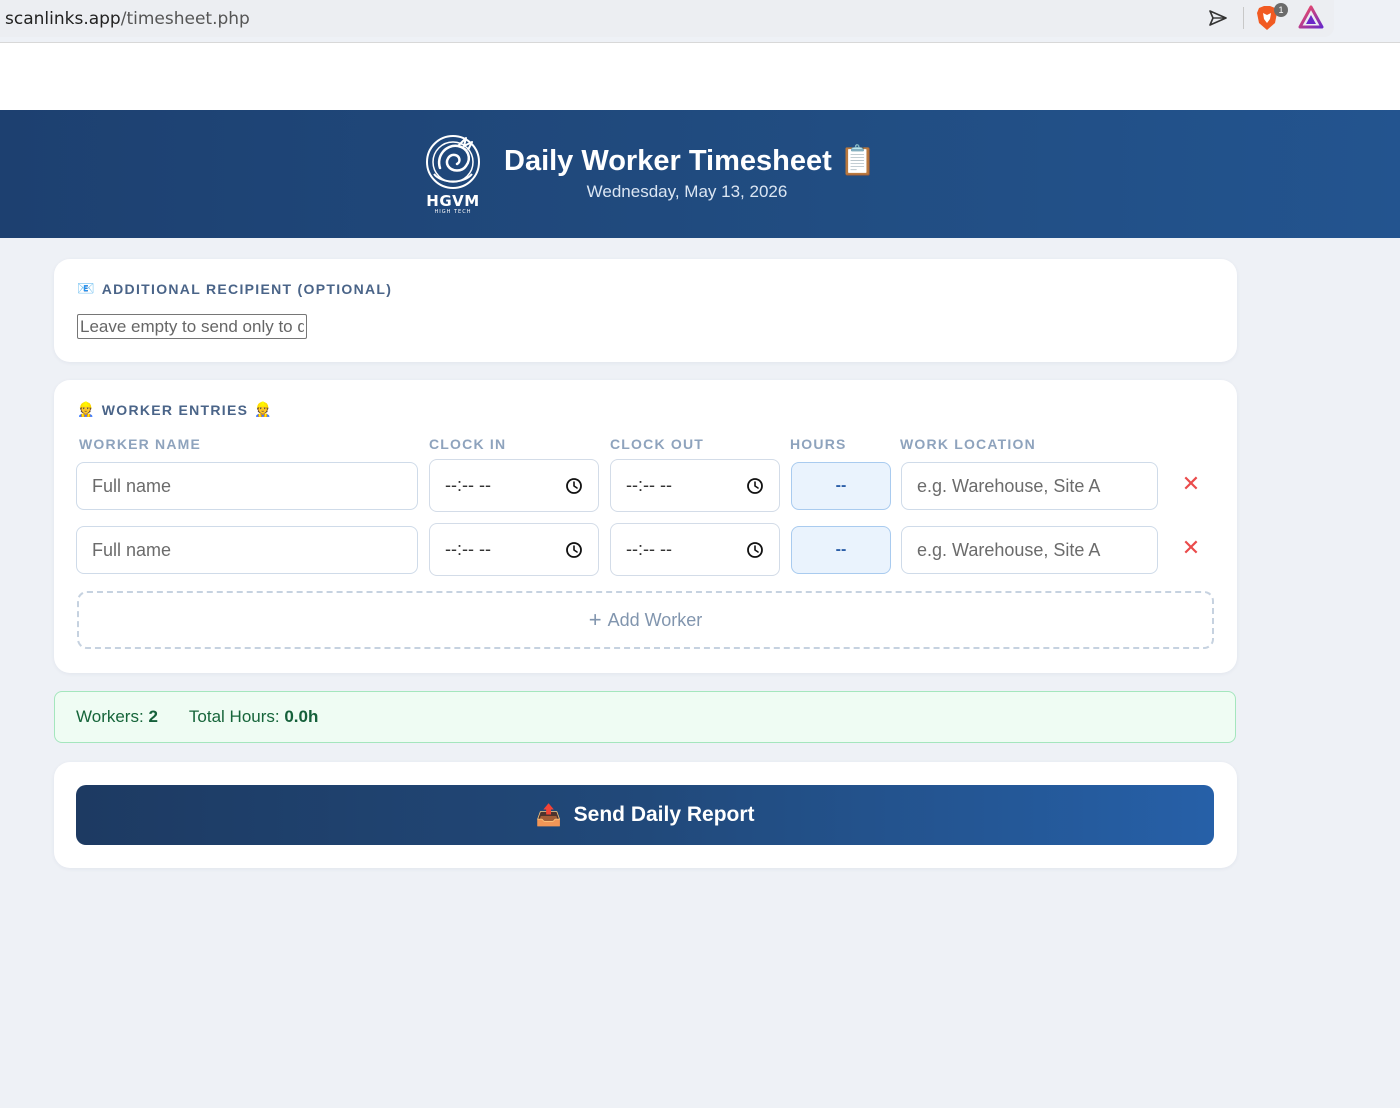 This screenshot has width=1400, height=1108. I want to click on url-text: scanlinks.app/timesheet.php, so click(127, 19).